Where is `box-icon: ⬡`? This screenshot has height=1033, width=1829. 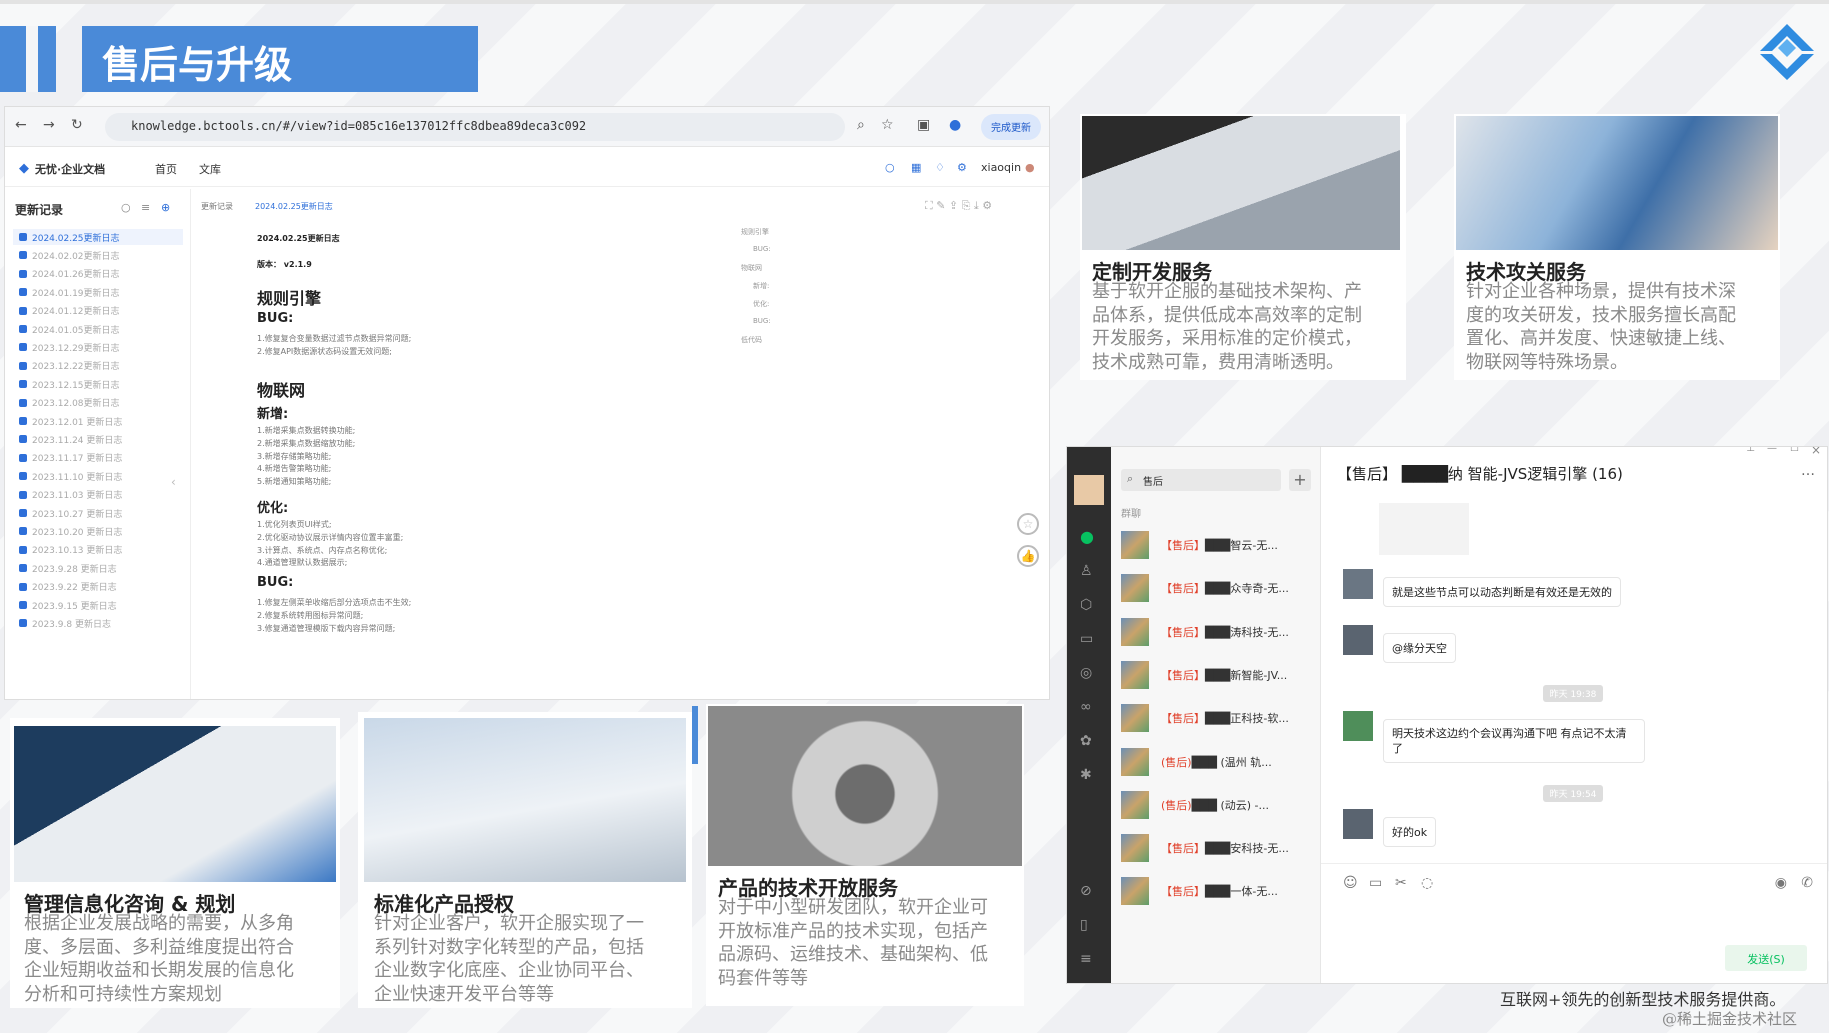 box-icon: ⬡ is located at coordinates (1086, 605).